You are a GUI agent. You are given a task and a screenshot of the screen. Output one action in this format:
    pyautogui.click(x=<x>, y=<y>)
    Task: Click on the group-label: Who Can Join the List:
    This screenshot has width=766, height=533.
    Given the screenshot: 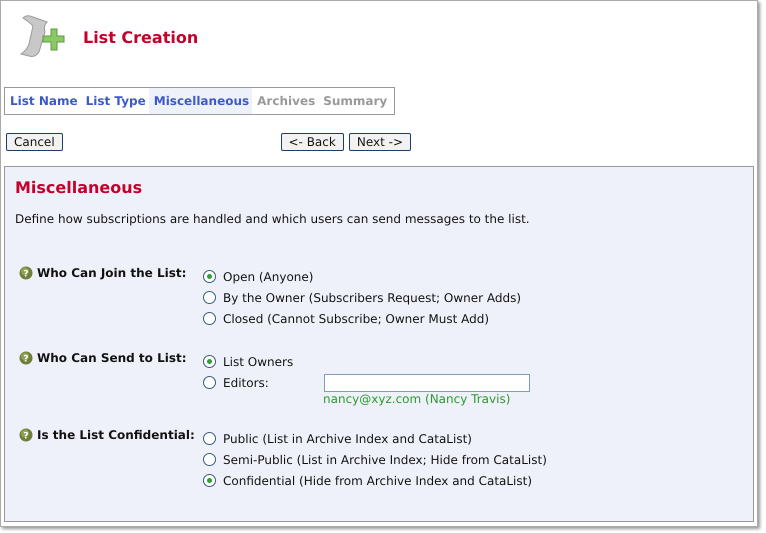 What is the action you would take?
    pyautogui.click(x=111, y=273)
    